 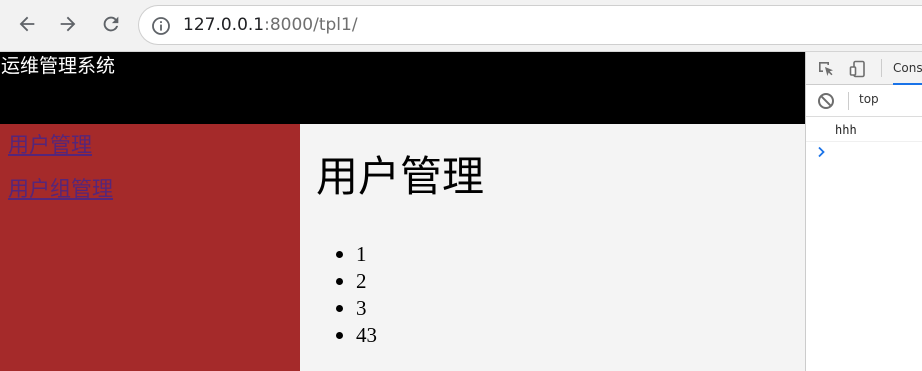 I want to click on sidebar-link-user-group-management: 用户组管理, so click(x=60, y=189).